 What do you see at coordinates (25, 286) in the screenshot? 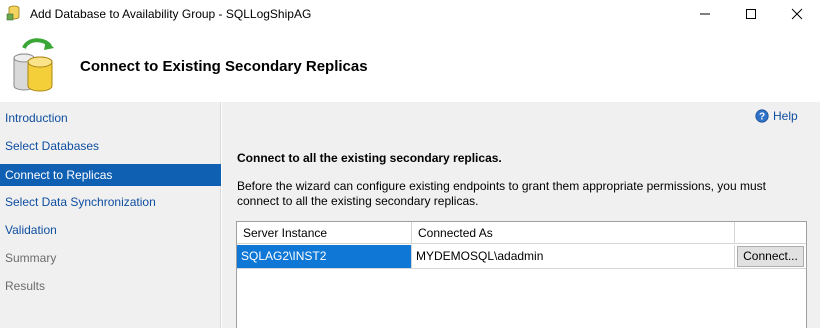
I see `sidebar-item-results: Results` at bounding box center [25, 286].